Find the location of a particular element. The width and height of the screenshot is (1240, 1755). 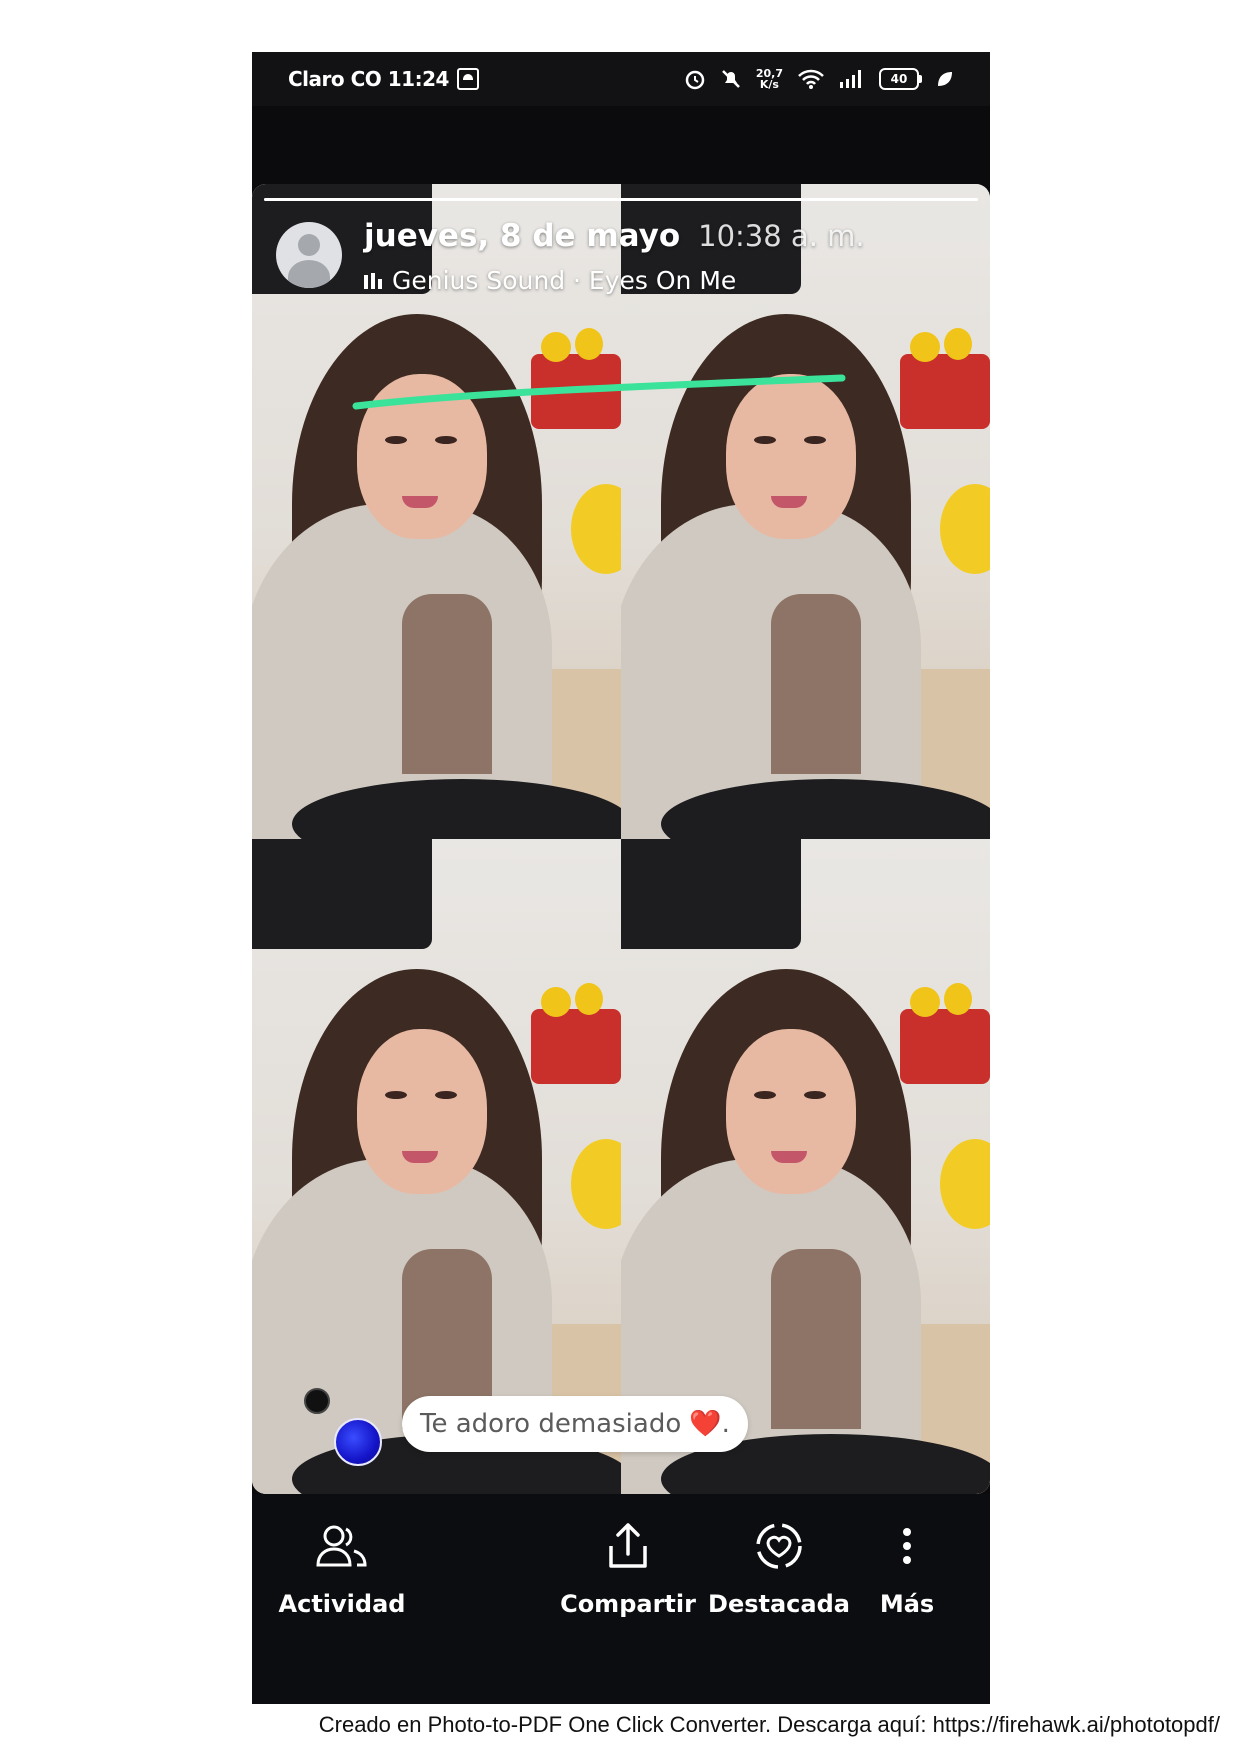

story-time: 10:38 a. m. is located at coordinates (781, 236).